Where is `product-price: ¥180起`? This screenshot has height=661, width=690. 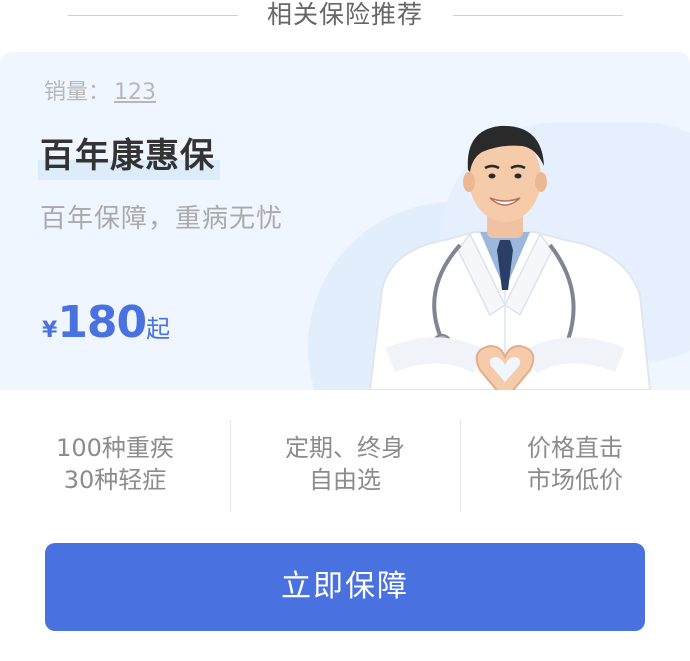
product-price: ¥180起 is located at coordinates (106, 322).